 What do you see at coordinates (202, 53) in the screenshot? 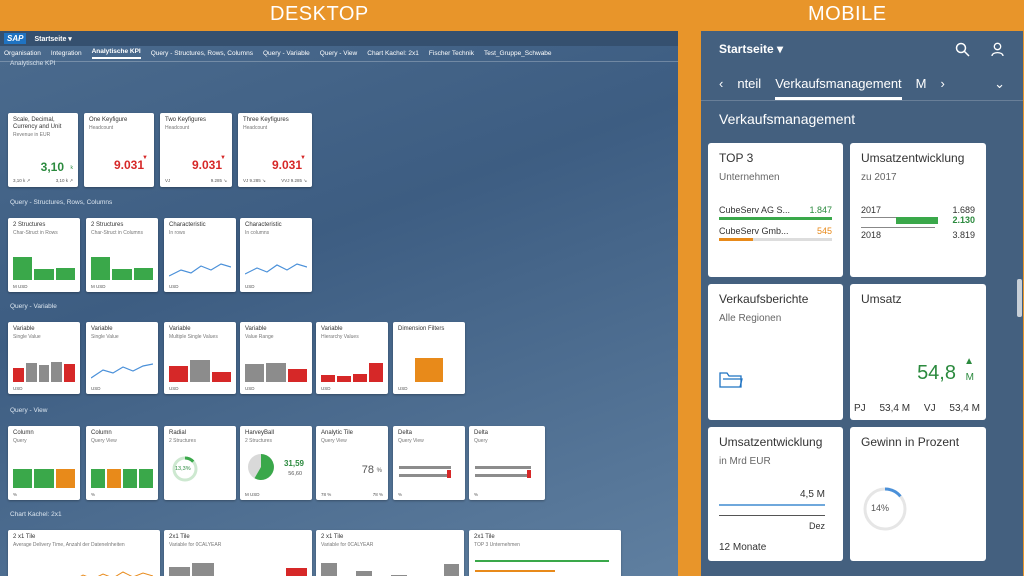
I see `tab-query-structures: Query - Structures, Rows, Columns` at bounding box center [202, 53].